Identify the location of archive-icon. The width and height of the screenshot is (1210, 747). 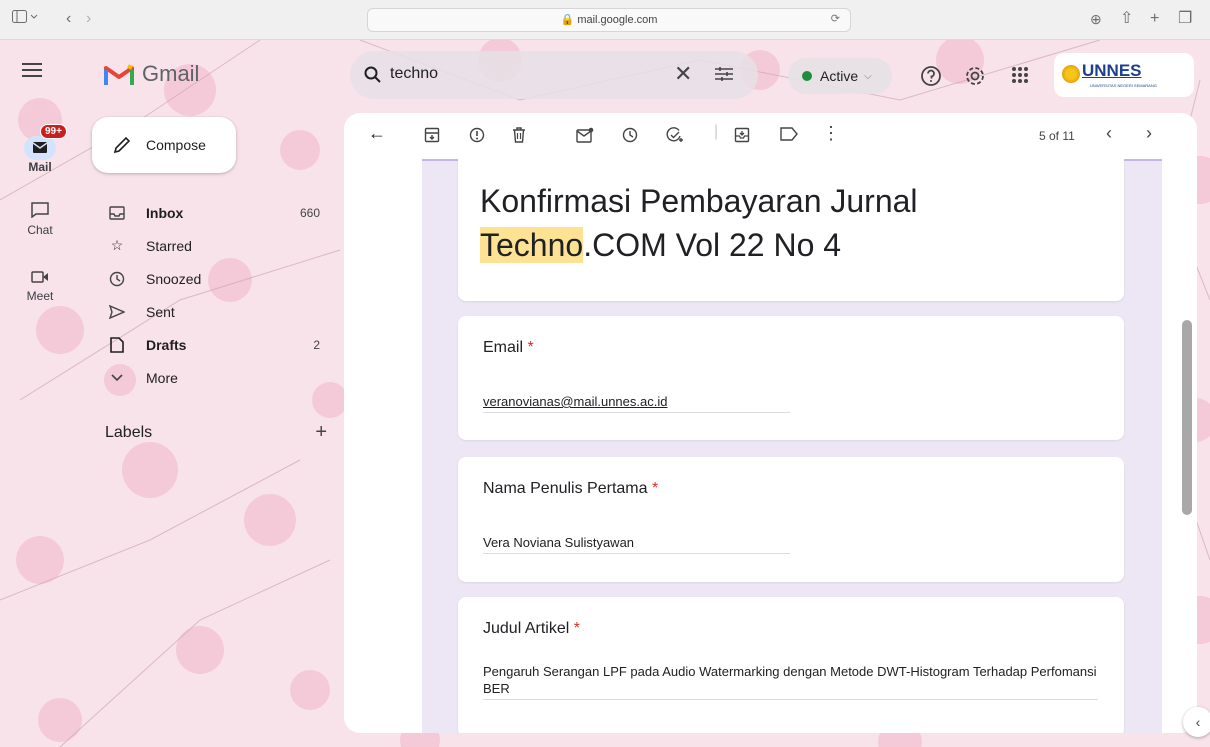
(432, 137).